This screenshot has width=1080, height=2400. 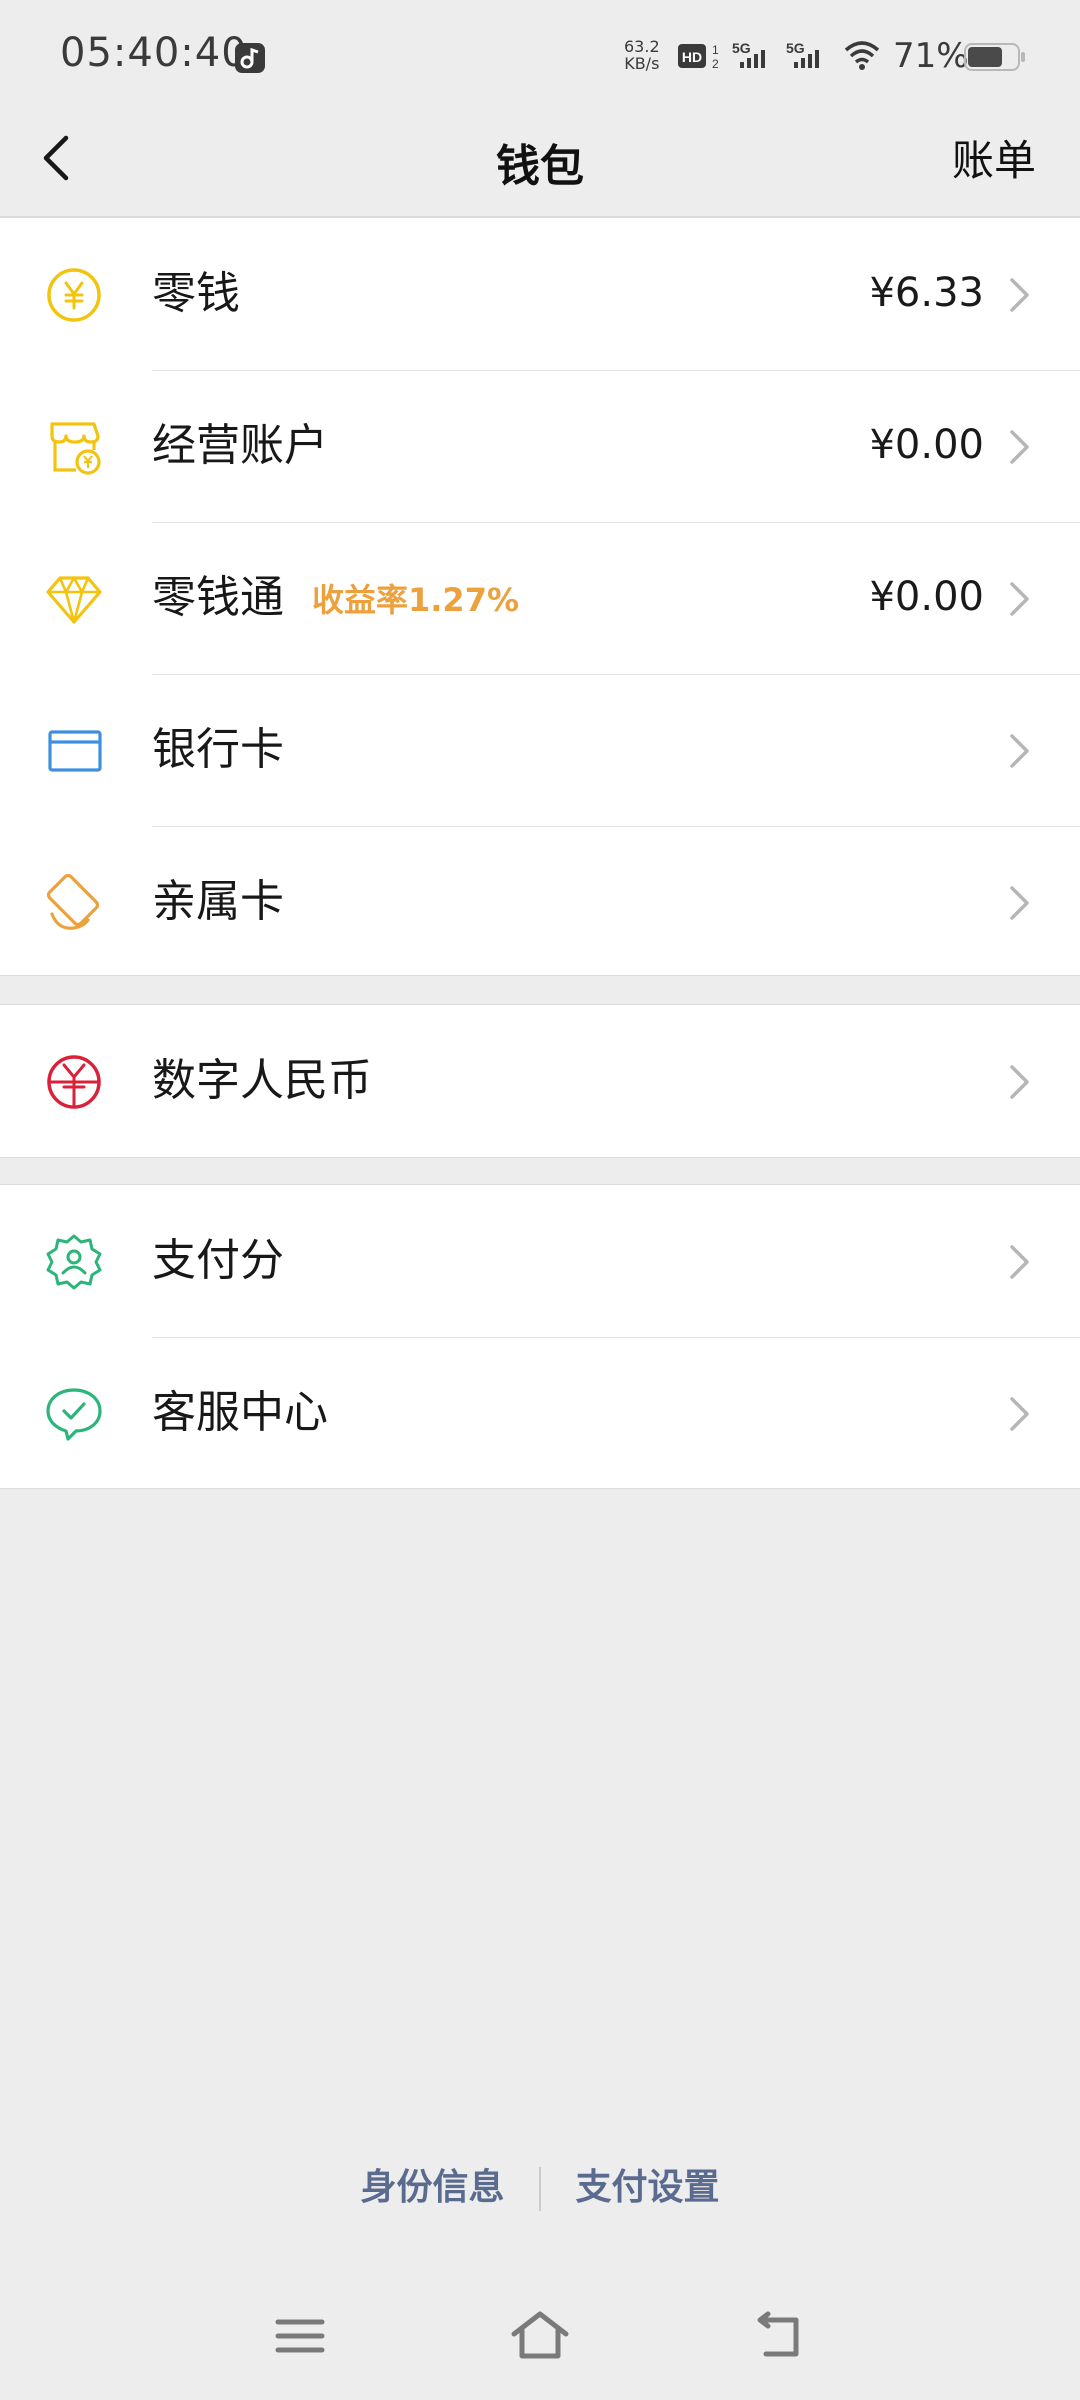 What do you see at coordinates (74, 600) in the screenshot?
I see `diamond-icon` at bounding box center [74, 600].